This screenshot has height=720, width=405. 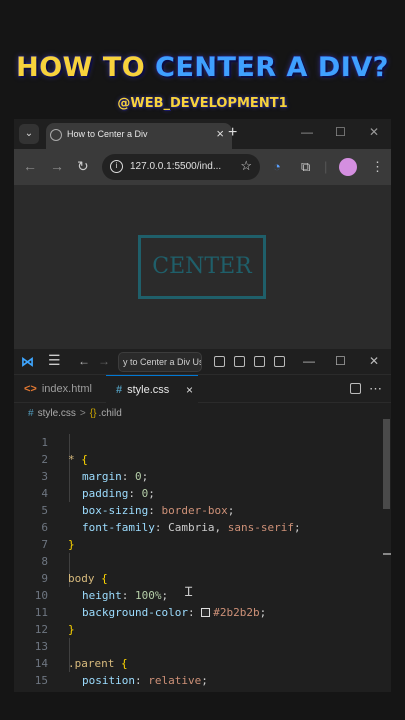 I want to click on address-bar: i 127.0.0.1:5500/ind... ☆, so click(x=181, y=167).